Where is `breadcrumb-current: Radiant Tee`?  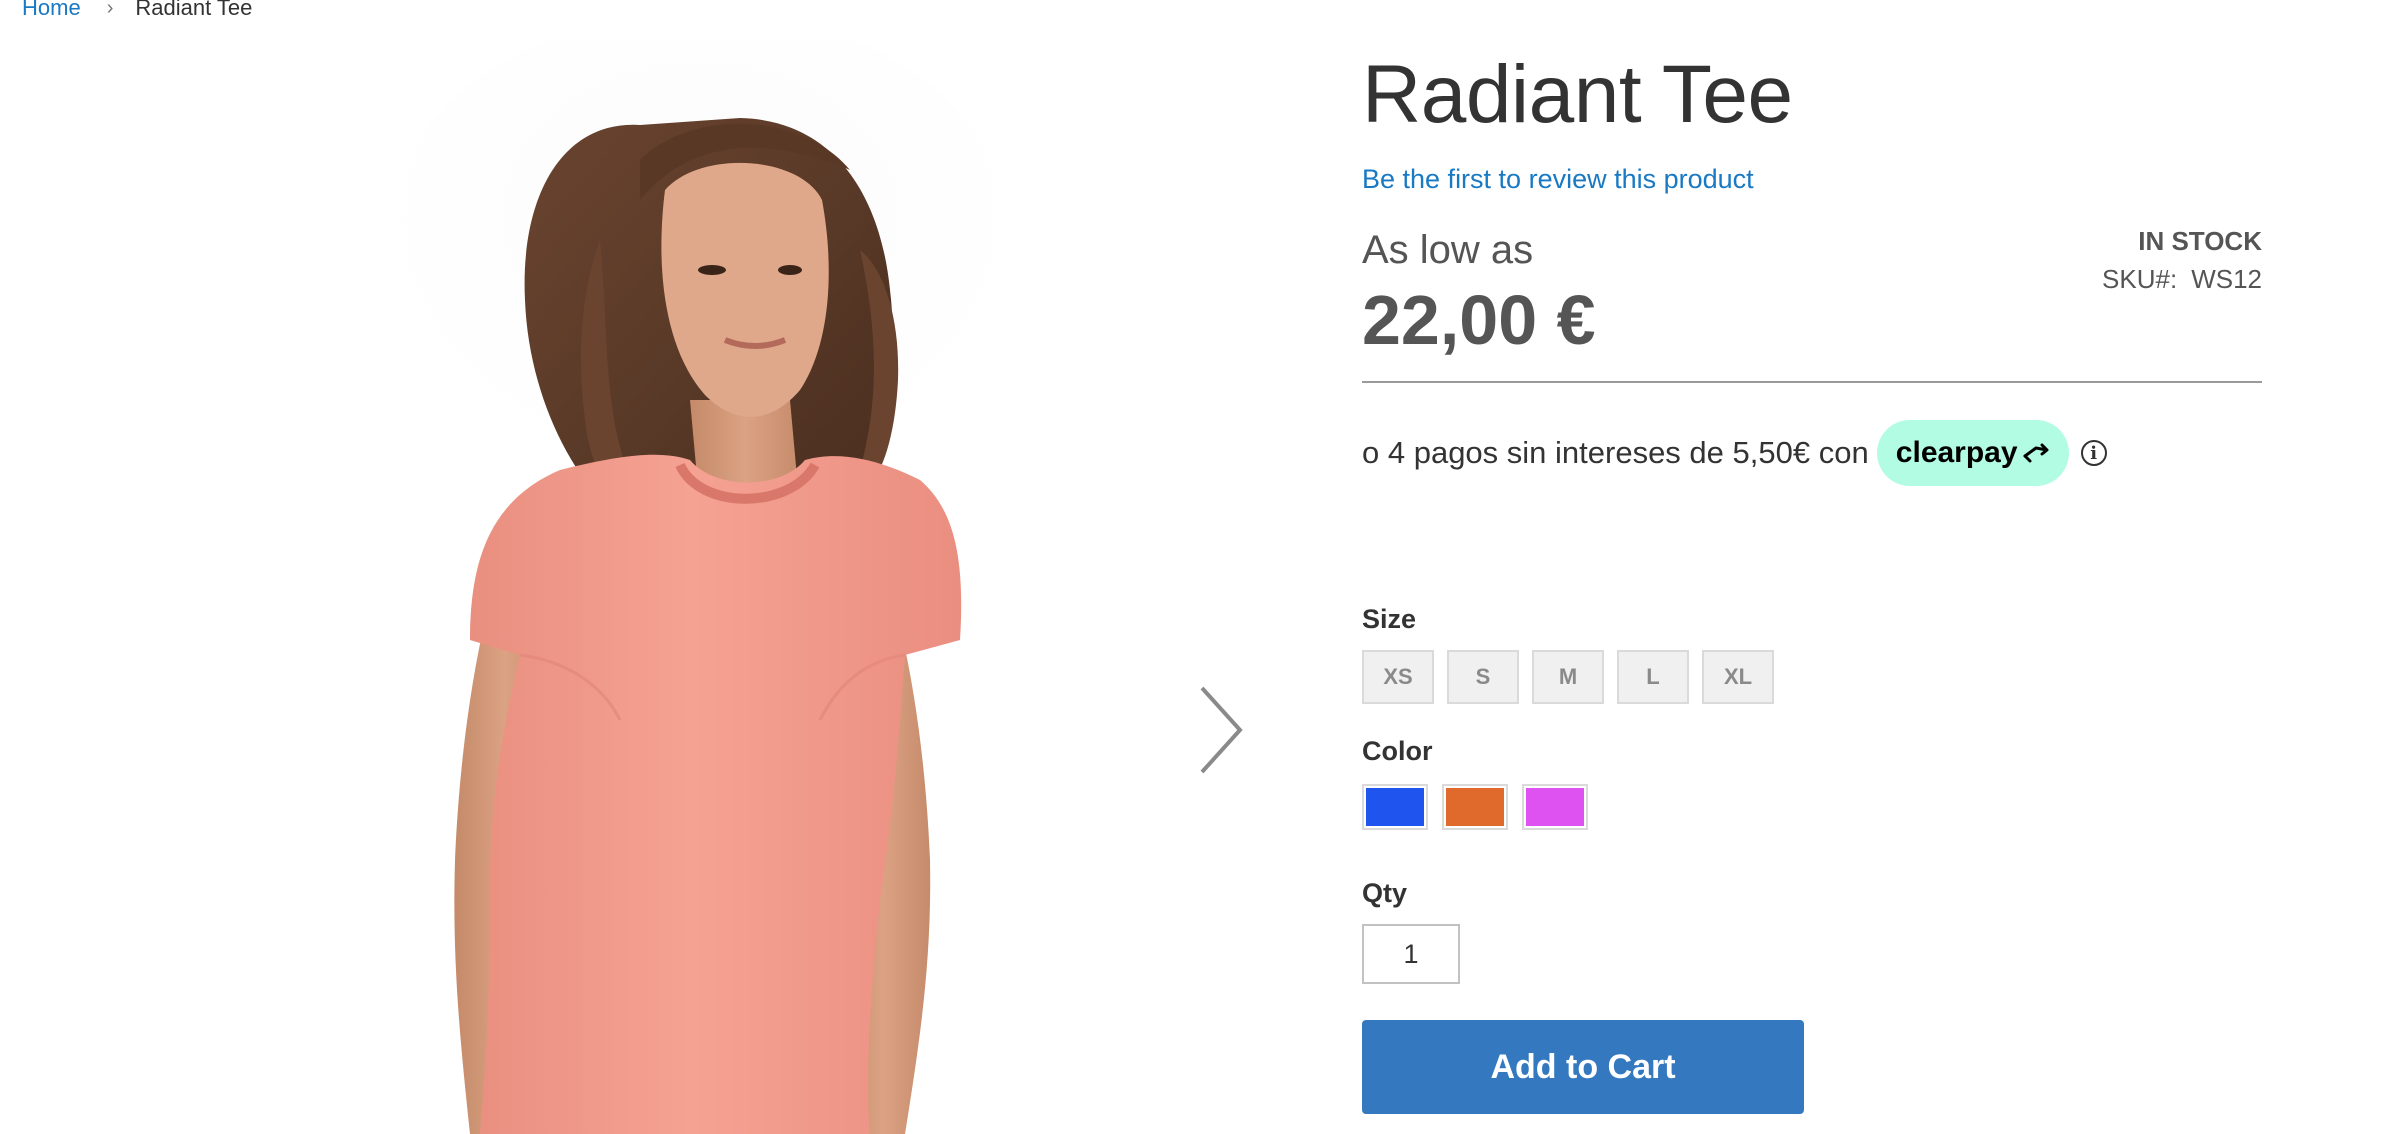 breadcrumb-current: Radiant Tee is located at coordinates (194, 10).